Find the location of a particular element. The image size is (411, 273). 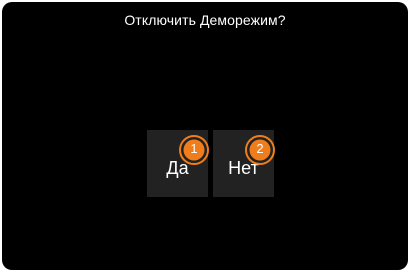

badge-number: 1 is located at coordinates (194, 148).